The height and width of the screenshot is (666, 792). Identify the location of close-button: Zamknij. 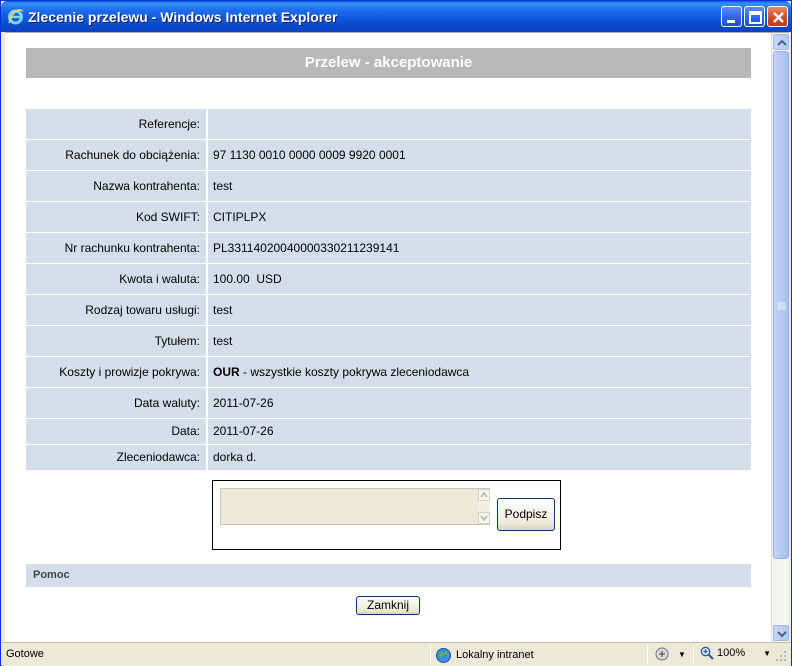
(388, 605).